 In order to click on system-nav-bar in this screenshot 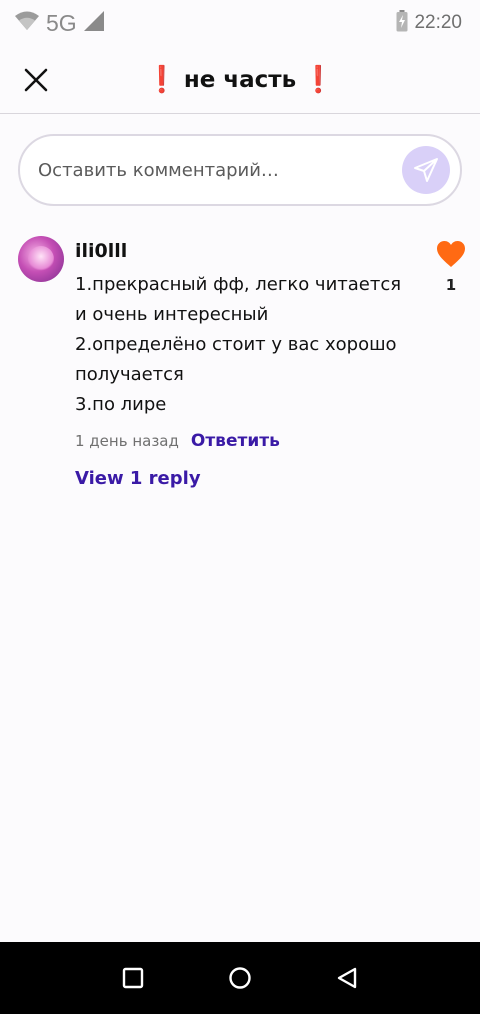, I will do `click(240, 978)`.